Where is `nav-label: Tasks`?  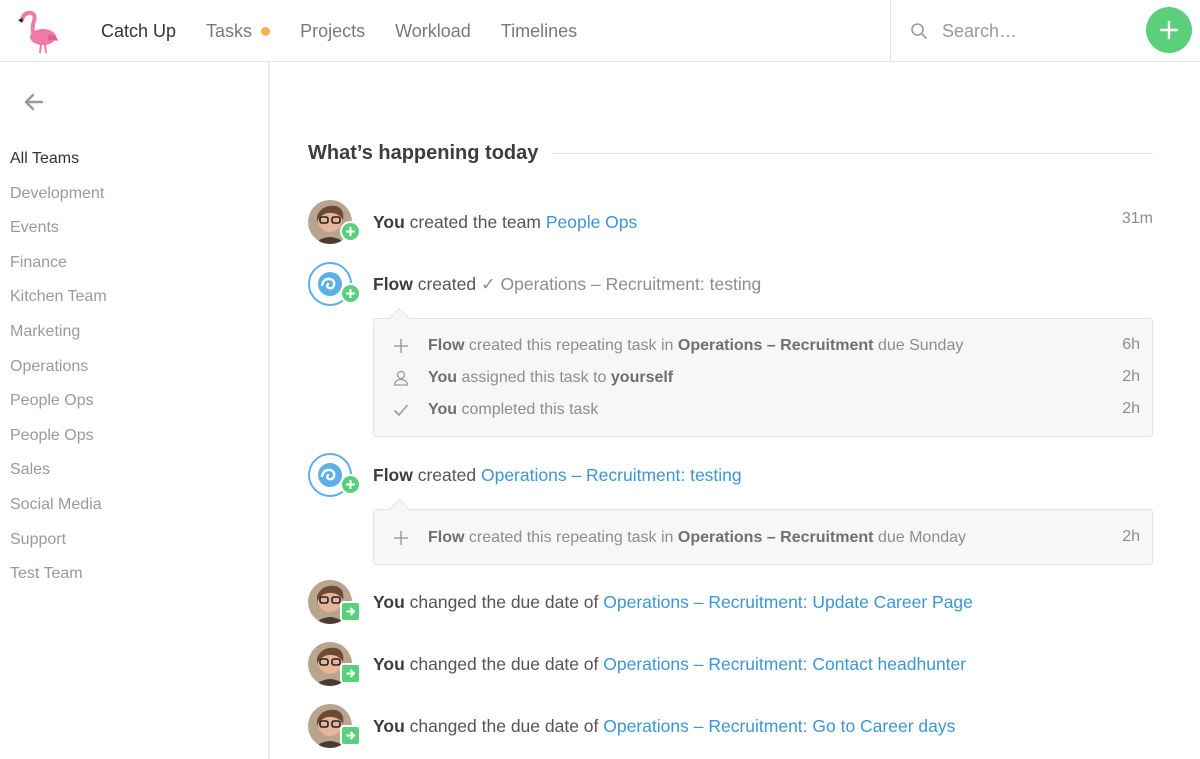 nav-label: Tasks is located at coordinates (229, 30).